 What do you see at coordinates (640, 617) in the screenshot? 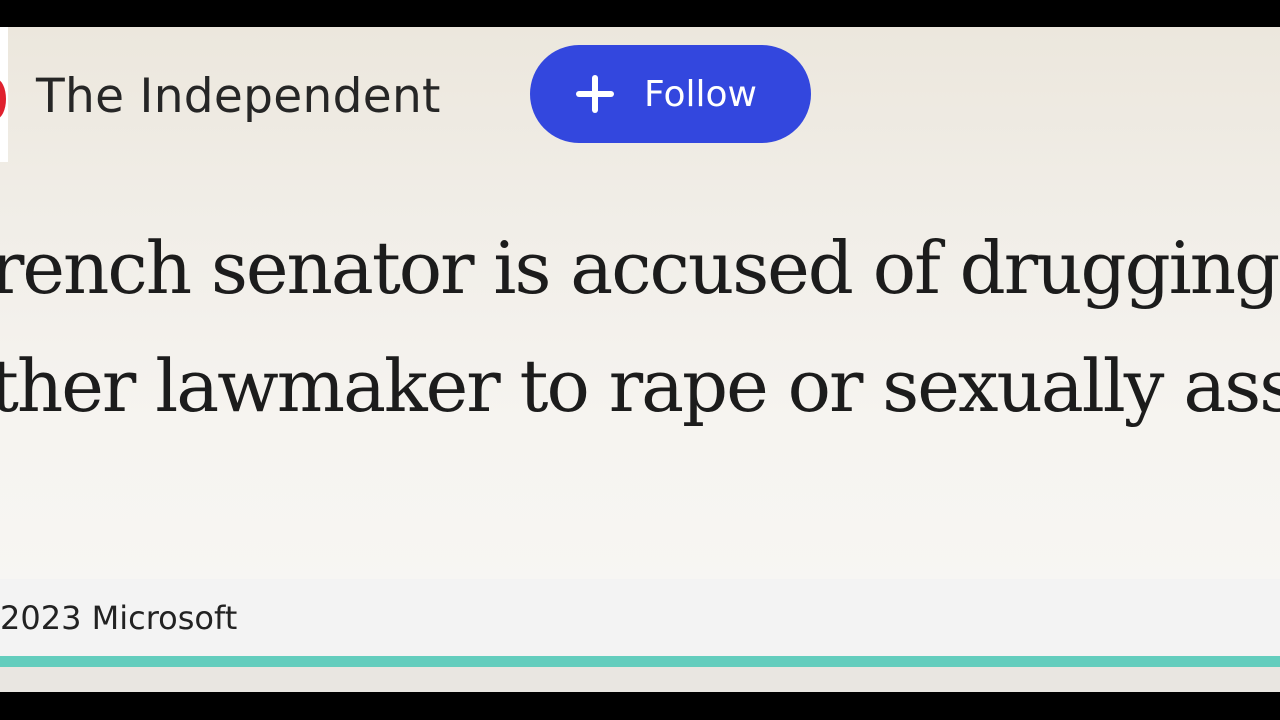
I see `footer-bar: 2023 Microsoft` at bounding box center [640, 617].